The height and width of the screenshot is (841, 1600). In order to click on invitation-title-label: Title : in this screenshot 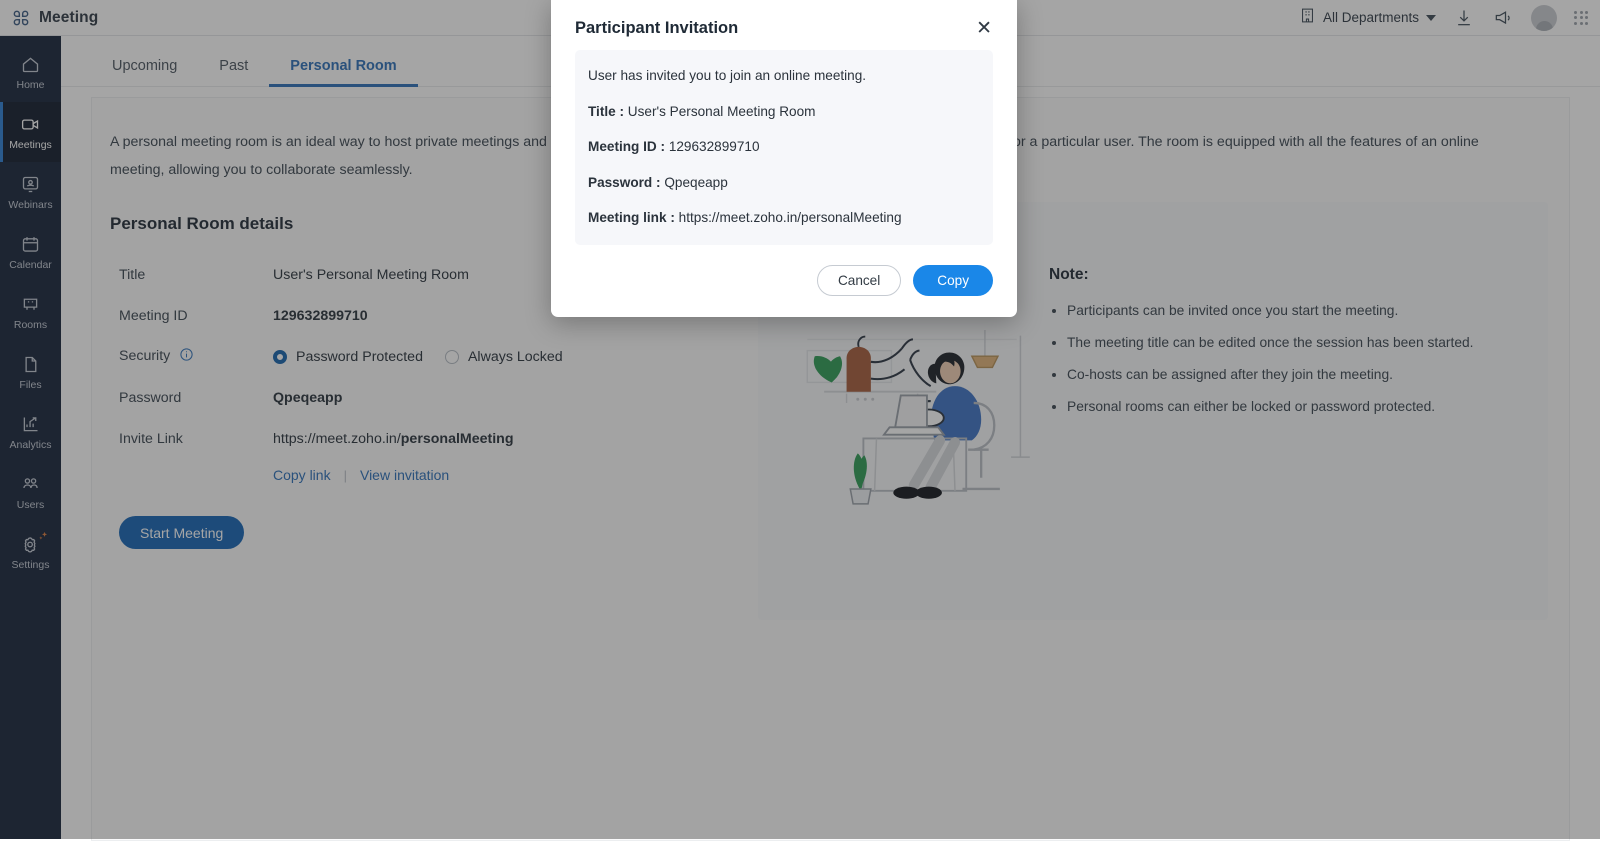, I will do `click(606, 111)`.